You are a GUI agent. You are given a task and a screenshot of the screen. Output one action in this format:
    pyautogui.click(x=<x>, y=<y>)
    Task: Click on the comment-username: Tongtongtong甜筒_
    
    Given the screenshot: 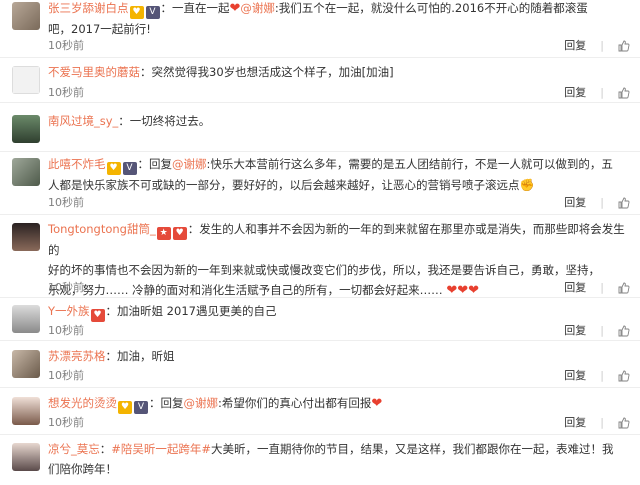 What is the action you would take?
    pyautogui.click(x=102, y=229)
    